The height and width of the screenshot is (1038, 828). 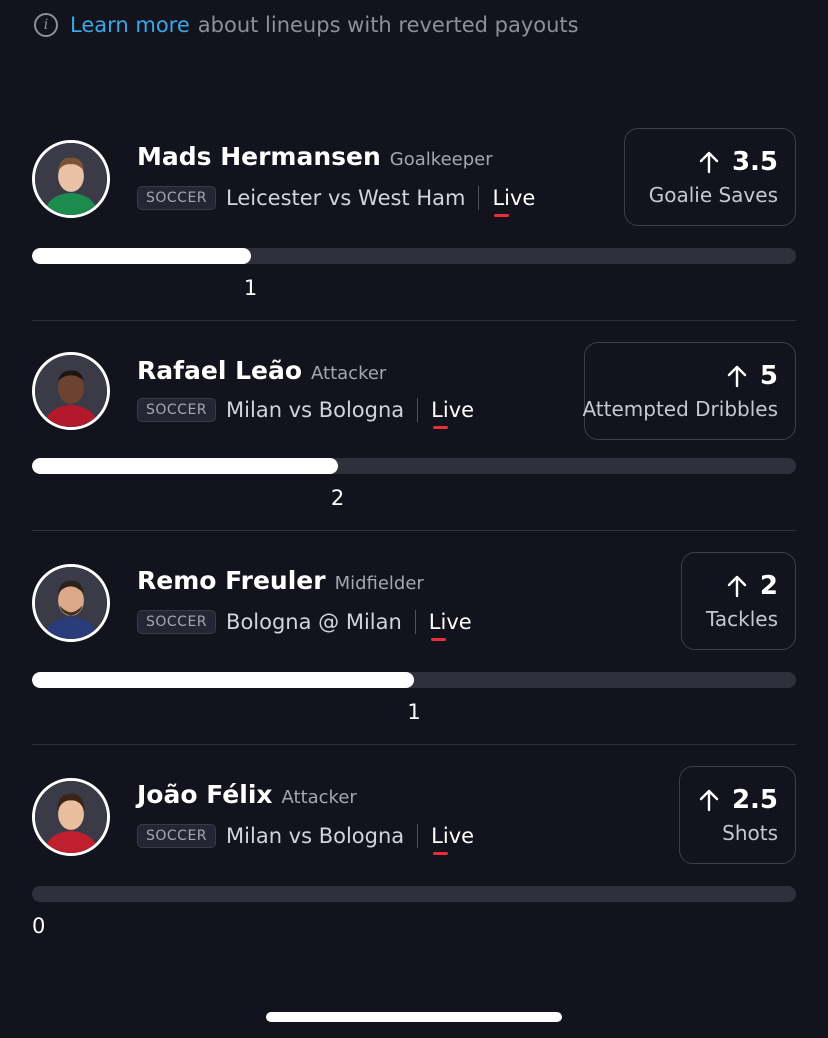 I want to click on player-info: Rafael Leão Attacker, so click(x=261, y=370).